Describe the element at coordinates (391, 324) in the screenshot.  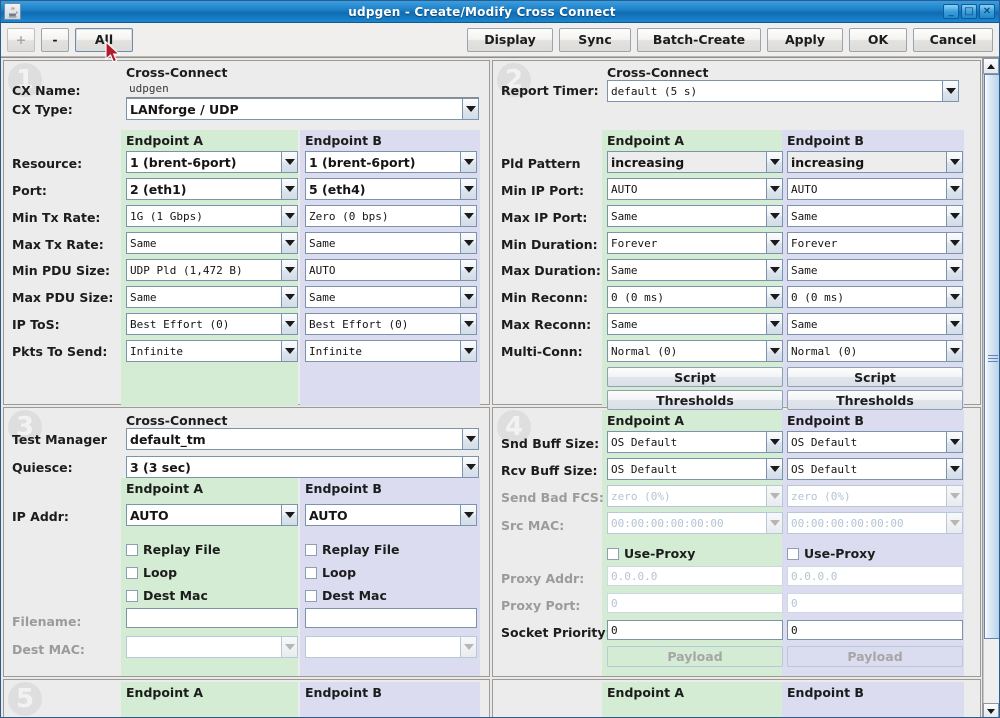
I see `ip-tos-b-select: Best Effort (0)` at that location.